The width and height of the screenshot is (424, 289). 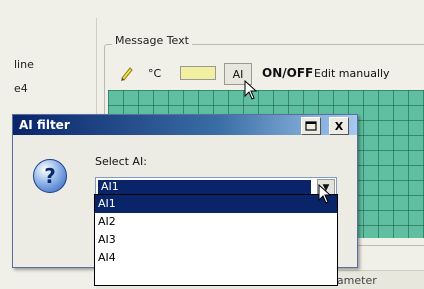 I want to click on left-item-2: e4, so click(x=21, y=88).